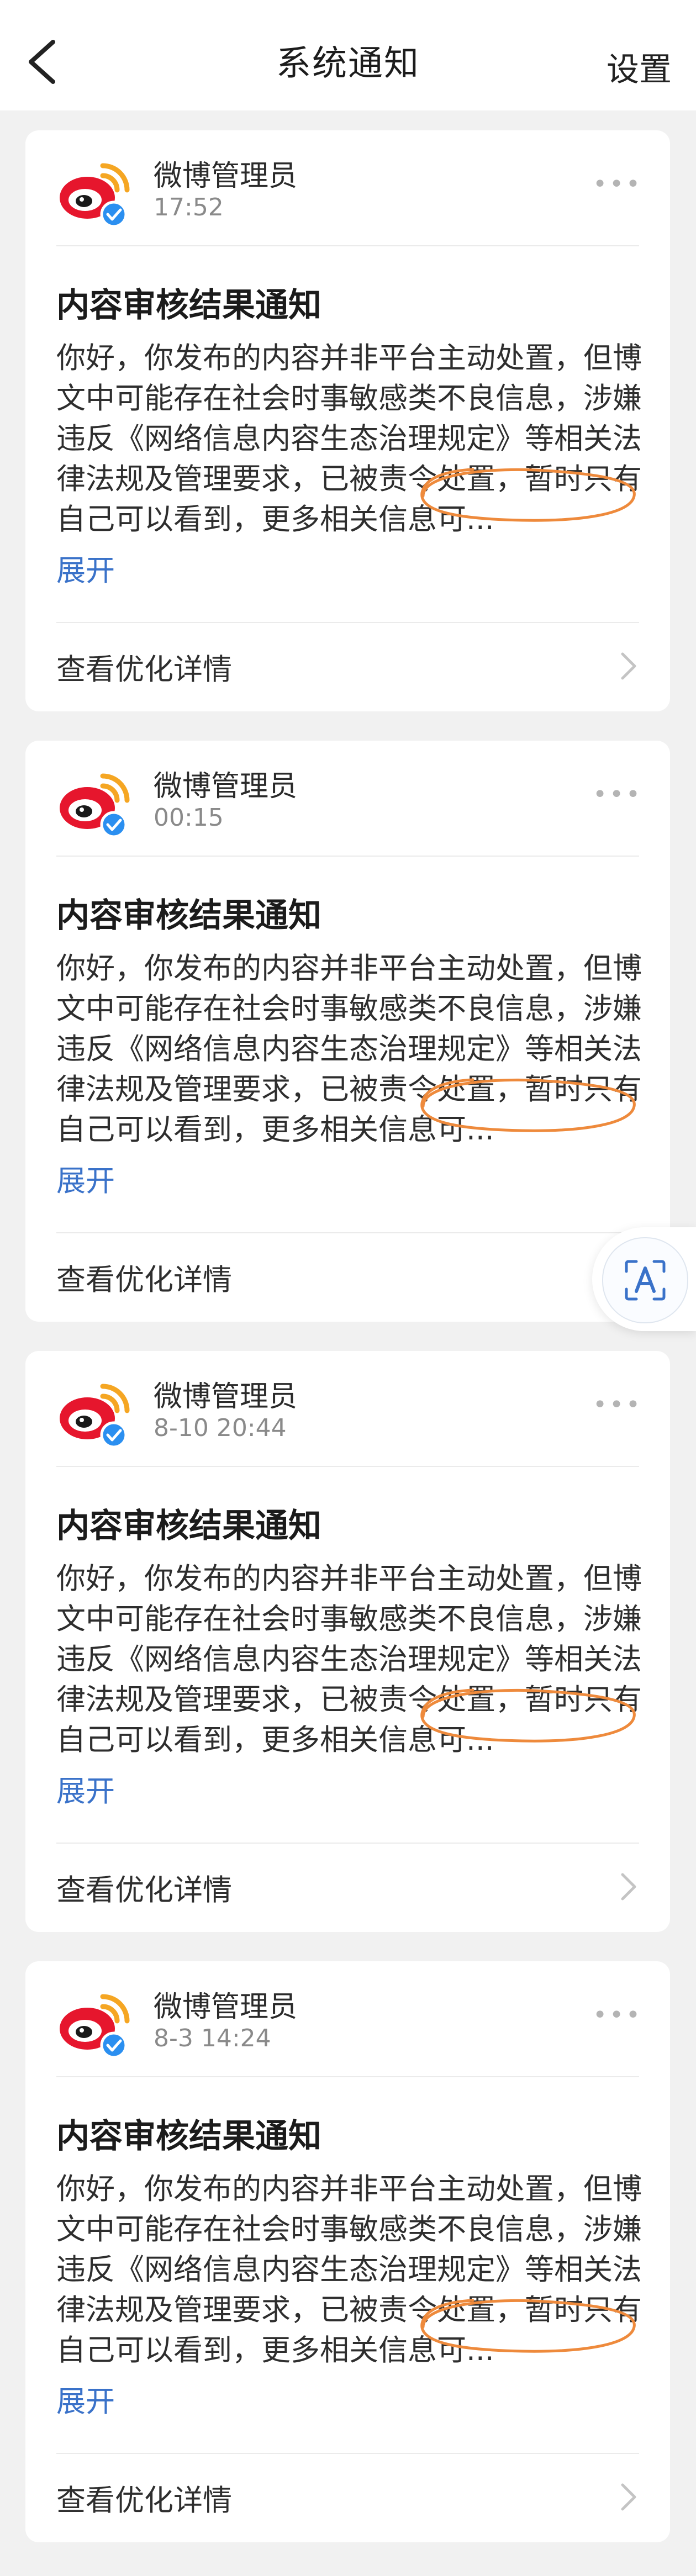 The height and width of the screenshot is (2576, 696). What do you see at coordinates (189, 818) in the screenshot?
I see `timestamp: 00:15` at bounding box center [189, 818].